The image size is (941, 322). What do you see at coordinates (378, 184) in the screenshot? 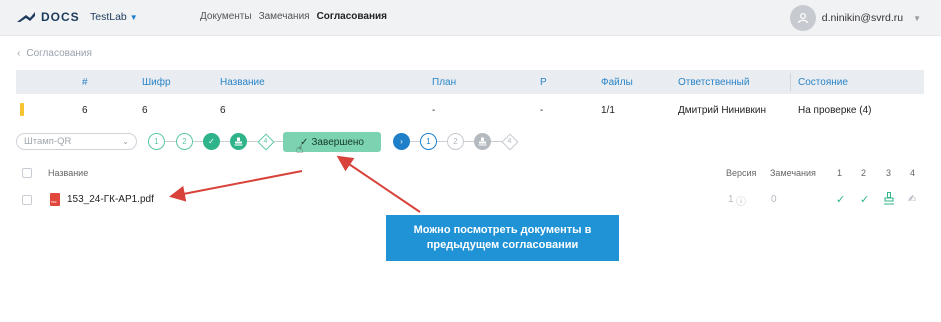
I see `annotation-arrow-to-button` at bounding box center [378, 184].